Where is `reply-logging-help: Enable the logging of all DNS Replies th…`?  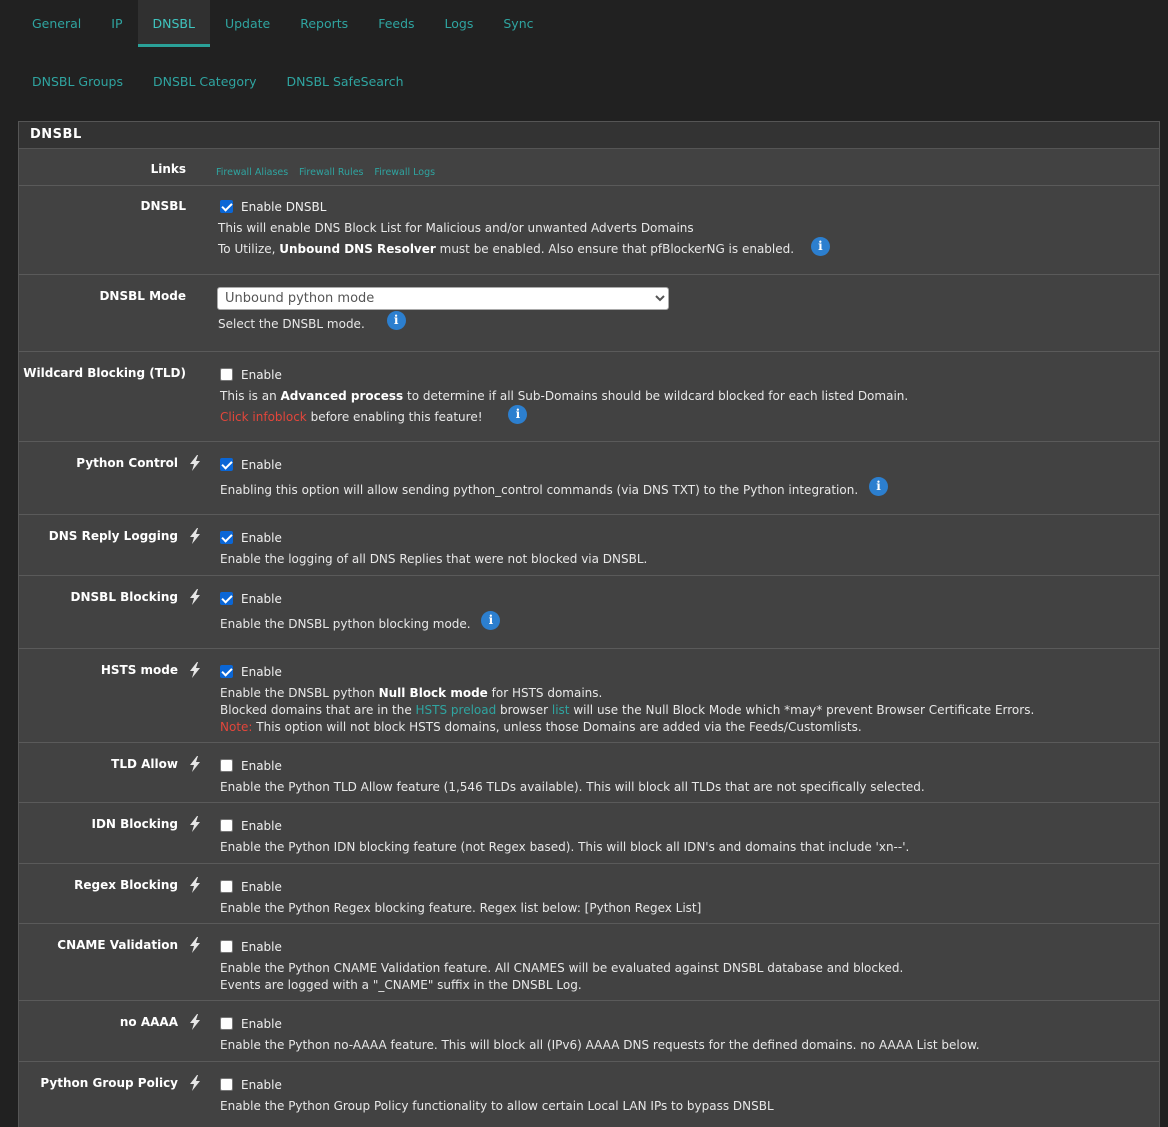
reply-logging-help: Enable the logging of all DNS Replies th… is located at coordinates (434, 559).